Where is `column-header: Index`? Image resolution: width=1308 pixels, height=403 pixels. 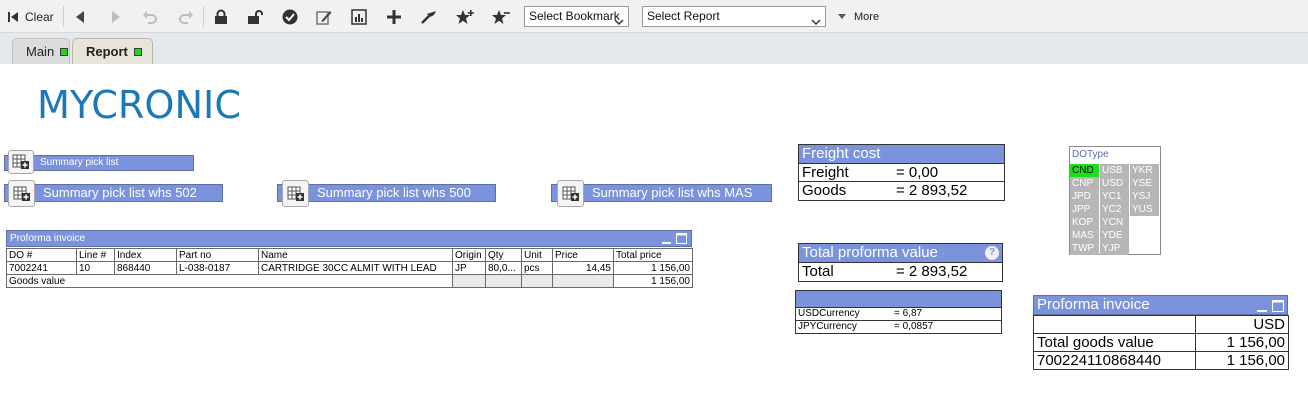 column-header: Index is located at coordinates (145, 255).